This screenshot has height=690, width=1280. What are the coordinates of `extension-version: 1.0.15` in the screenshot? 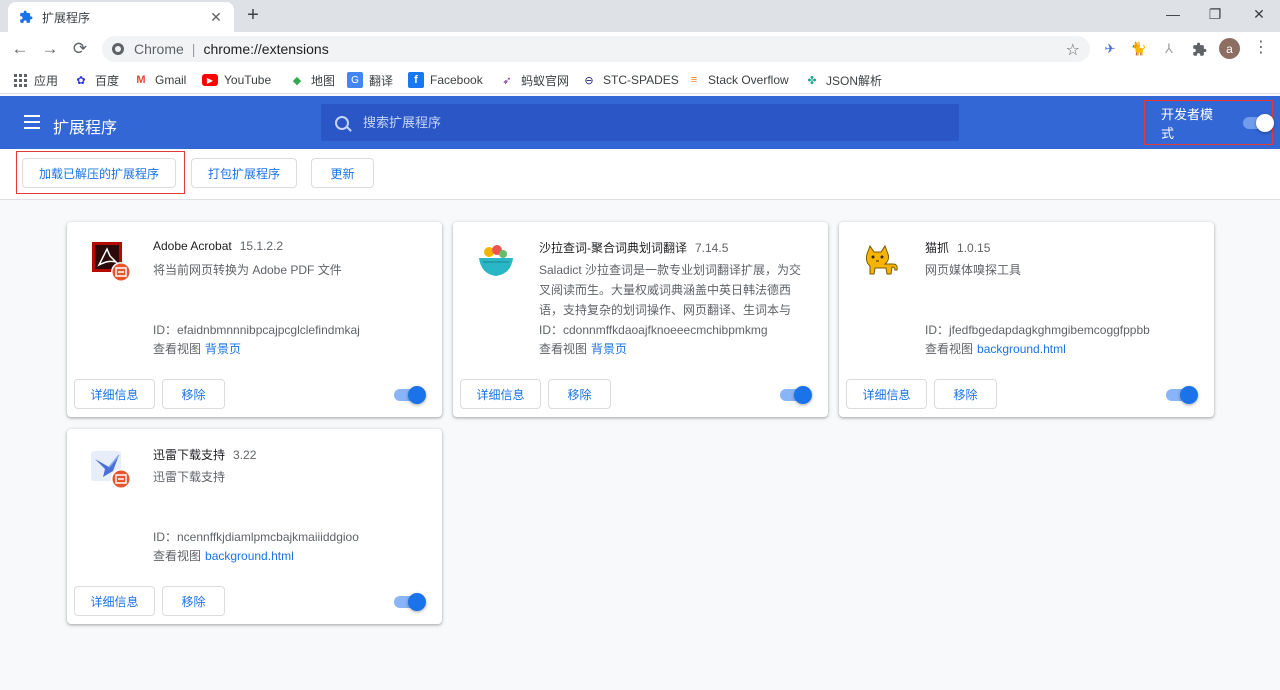 It's located at (974, 248).